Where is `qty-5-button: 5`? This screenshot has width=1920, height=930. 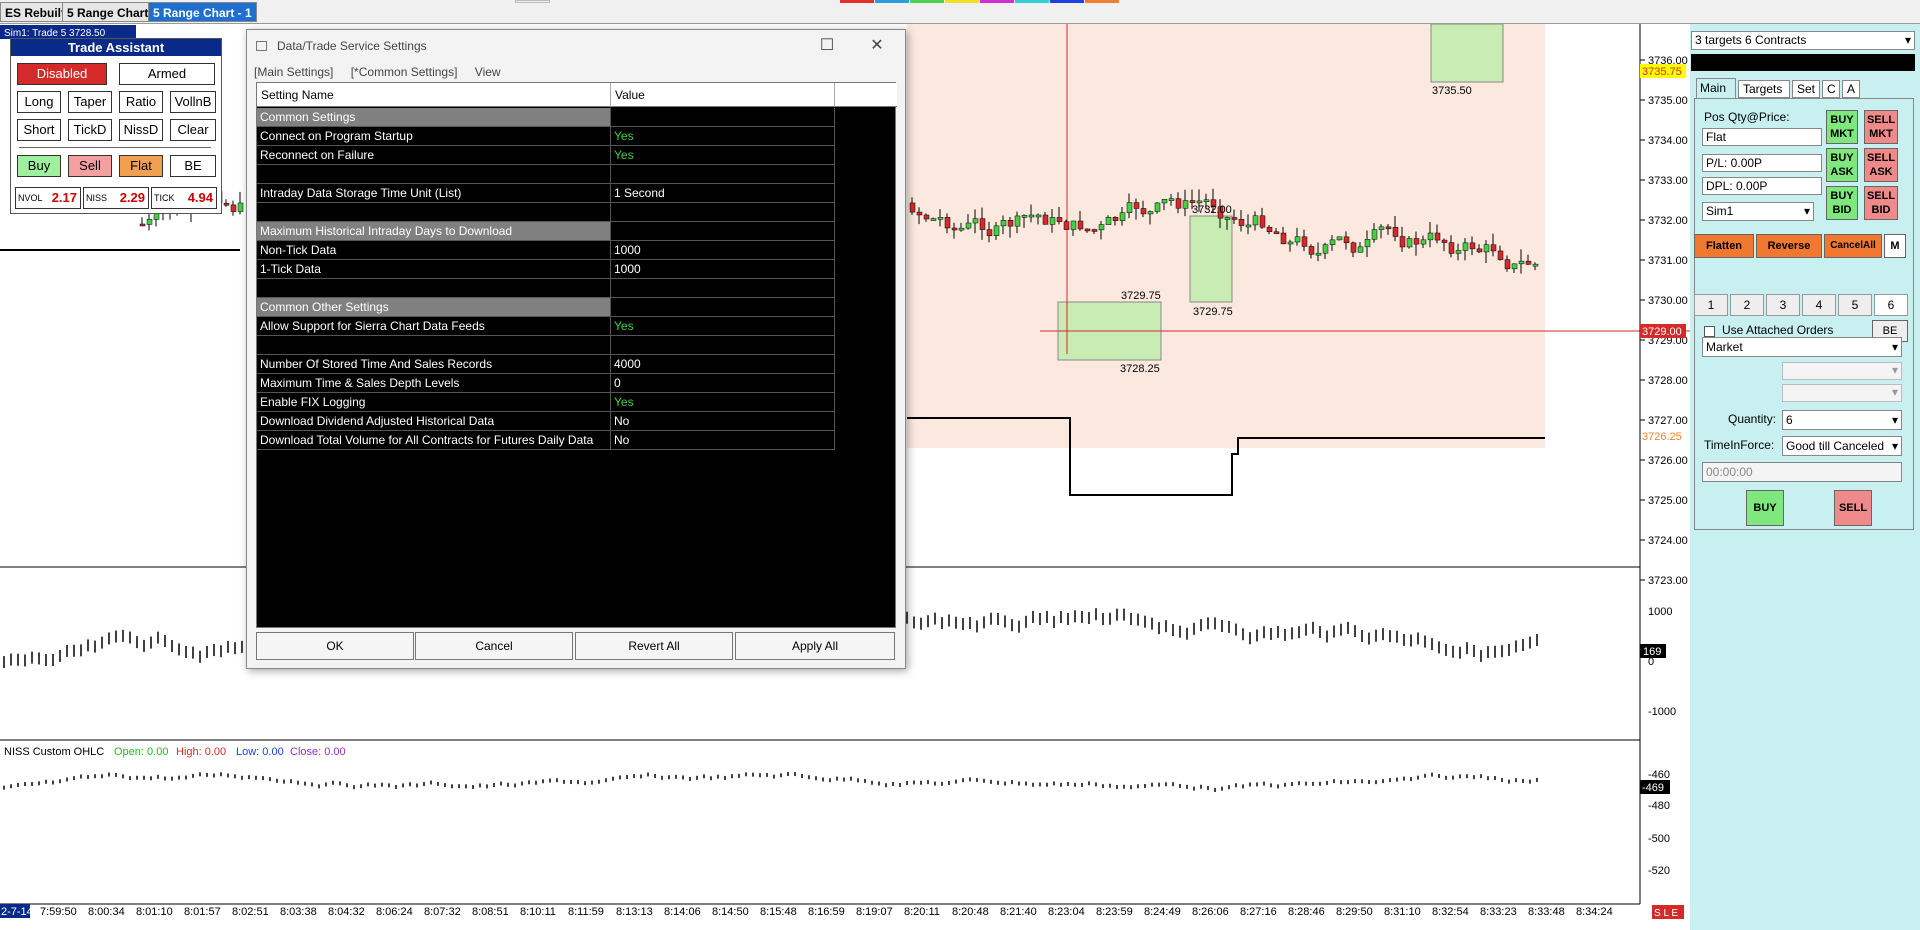 qty-5-button: 5 is located at coordinates (1855, 305).